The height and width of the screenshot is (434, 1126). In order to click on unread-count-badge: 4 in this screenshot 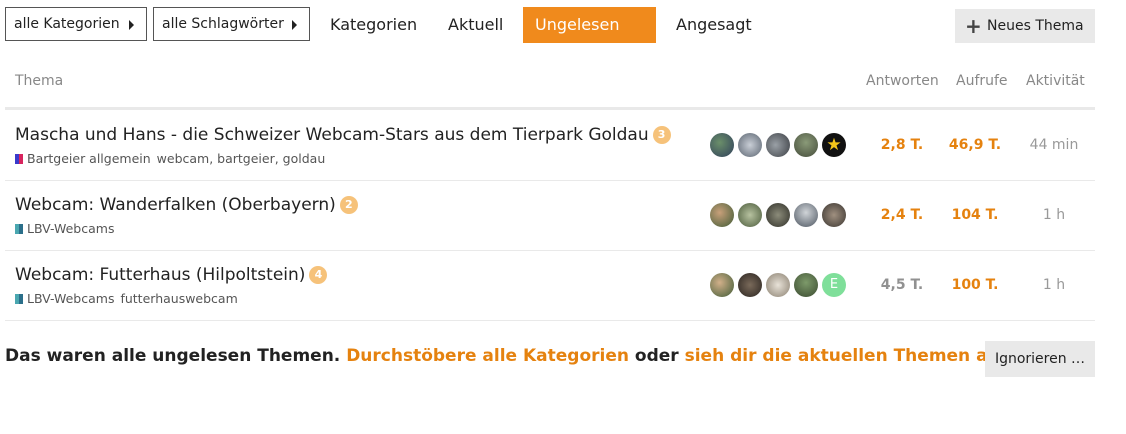, I will do `click(318, 275)`.